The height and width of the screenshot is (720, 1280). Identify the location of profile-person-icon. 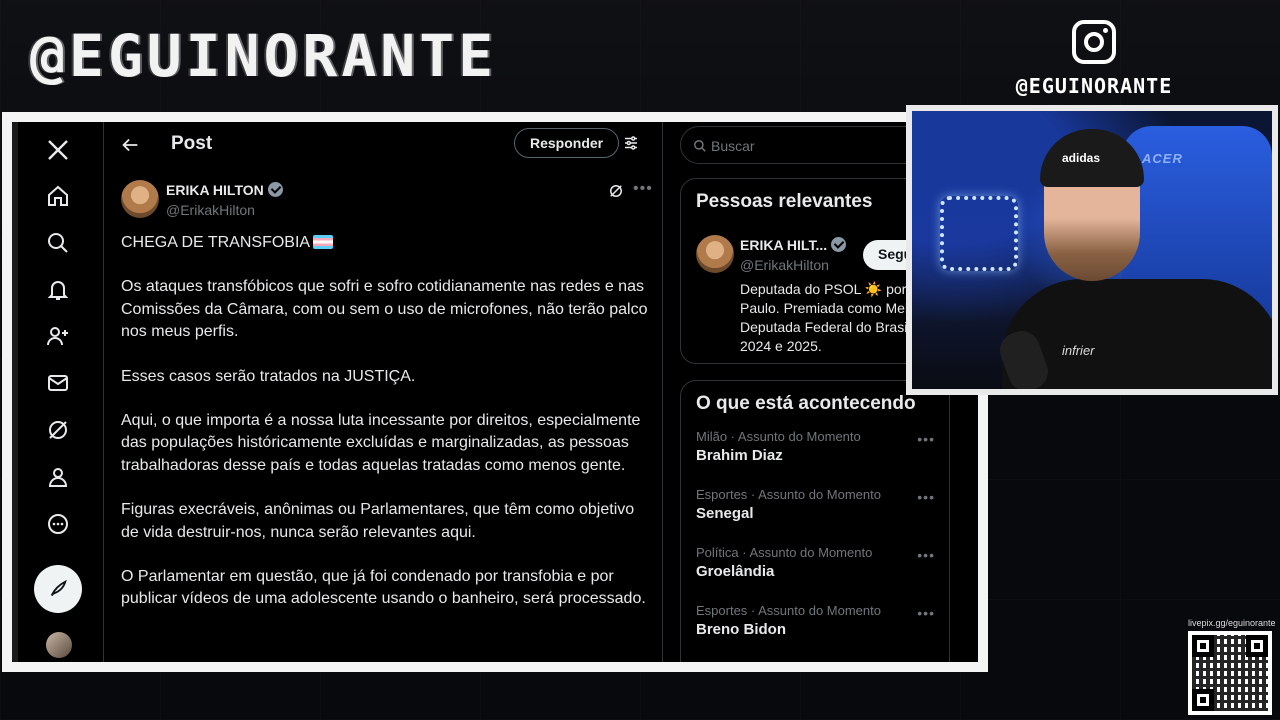
(58, 477).